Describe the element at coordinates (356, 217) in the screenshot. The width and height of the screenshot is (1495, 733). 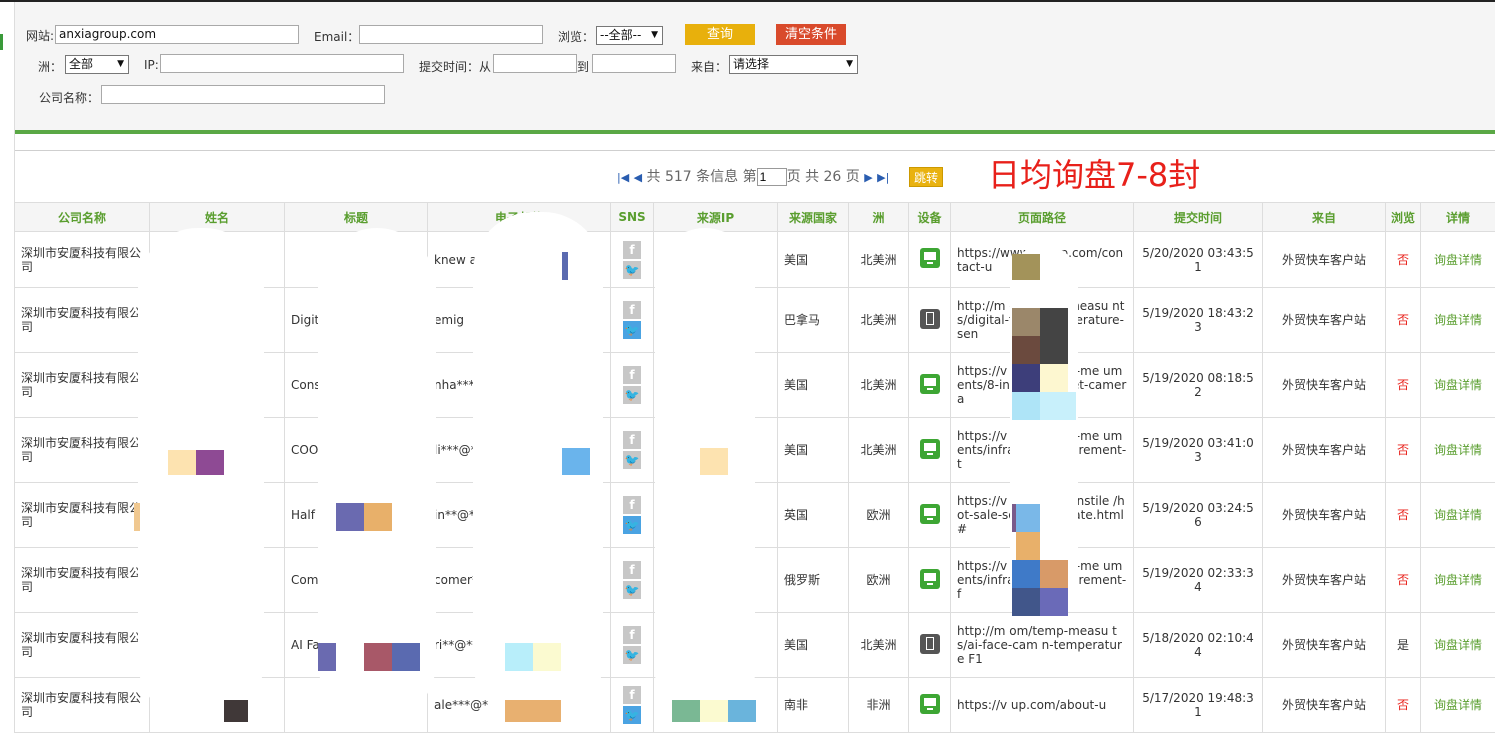
I see `column-header: 标题` at that location.